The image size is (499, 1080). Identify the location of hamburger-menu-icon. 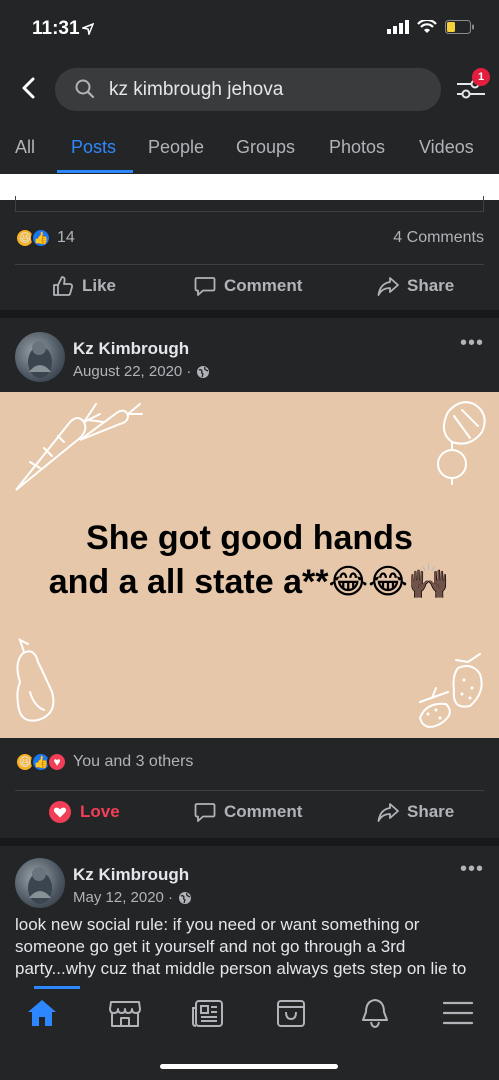
(458, 1013).